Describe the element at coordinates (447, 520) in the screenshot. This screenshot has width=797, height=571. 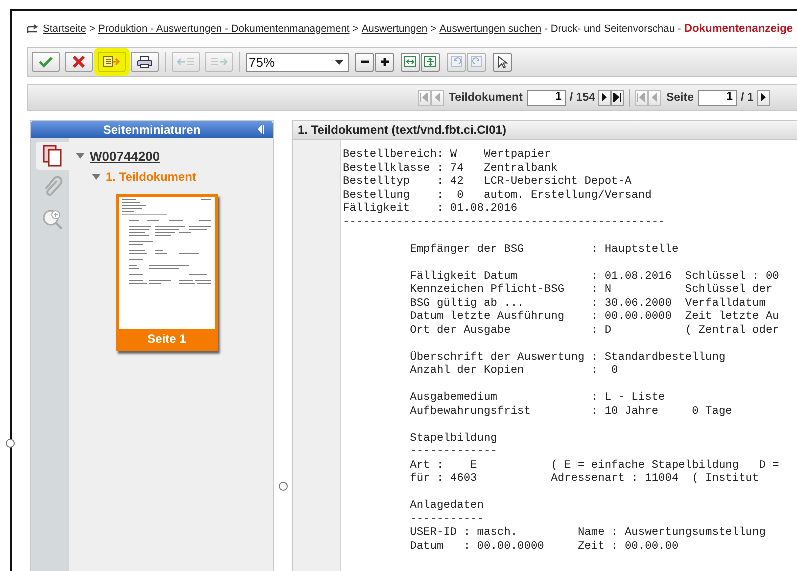
I see `document-line: -----------` at that location.